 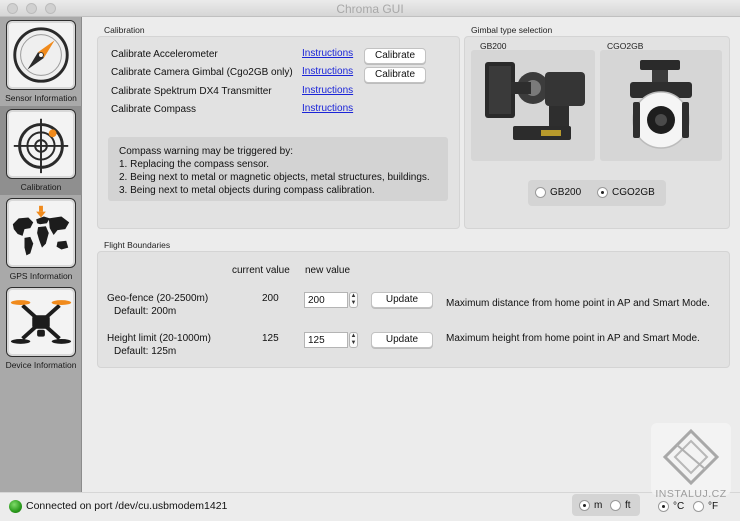 I want to click on unit-m-radio: m, so click(x=590, y=505).